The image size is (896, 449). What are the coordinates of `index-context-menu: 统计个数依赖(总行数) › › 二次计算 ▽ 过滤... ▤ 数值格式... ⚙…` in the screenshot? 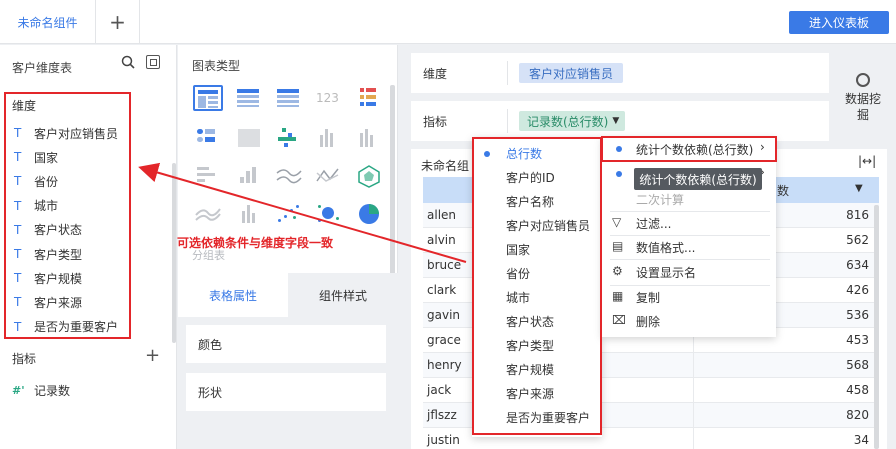 It's located at (689, 237).